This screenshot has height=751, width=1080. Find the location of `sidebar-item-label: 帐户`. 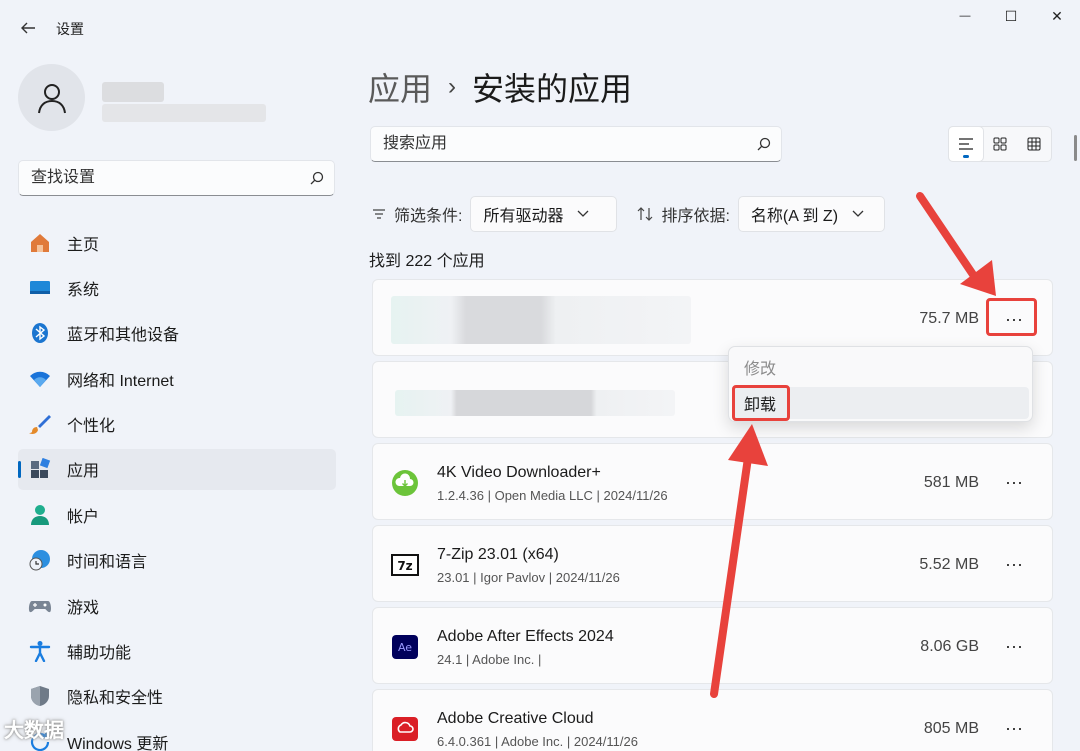

sidebar-item-label: 帐户 is located at coordinates (83, 517).